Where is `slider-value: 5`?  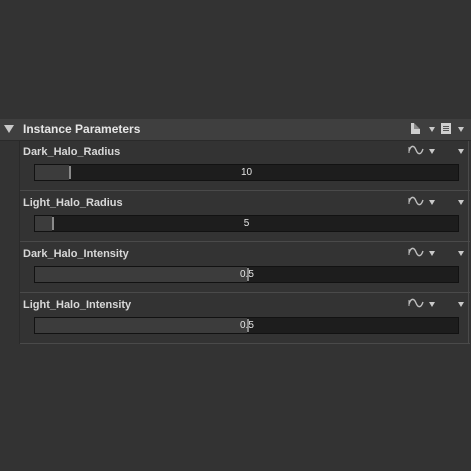
slider-value: 5 is located at coordinates (246, 223).